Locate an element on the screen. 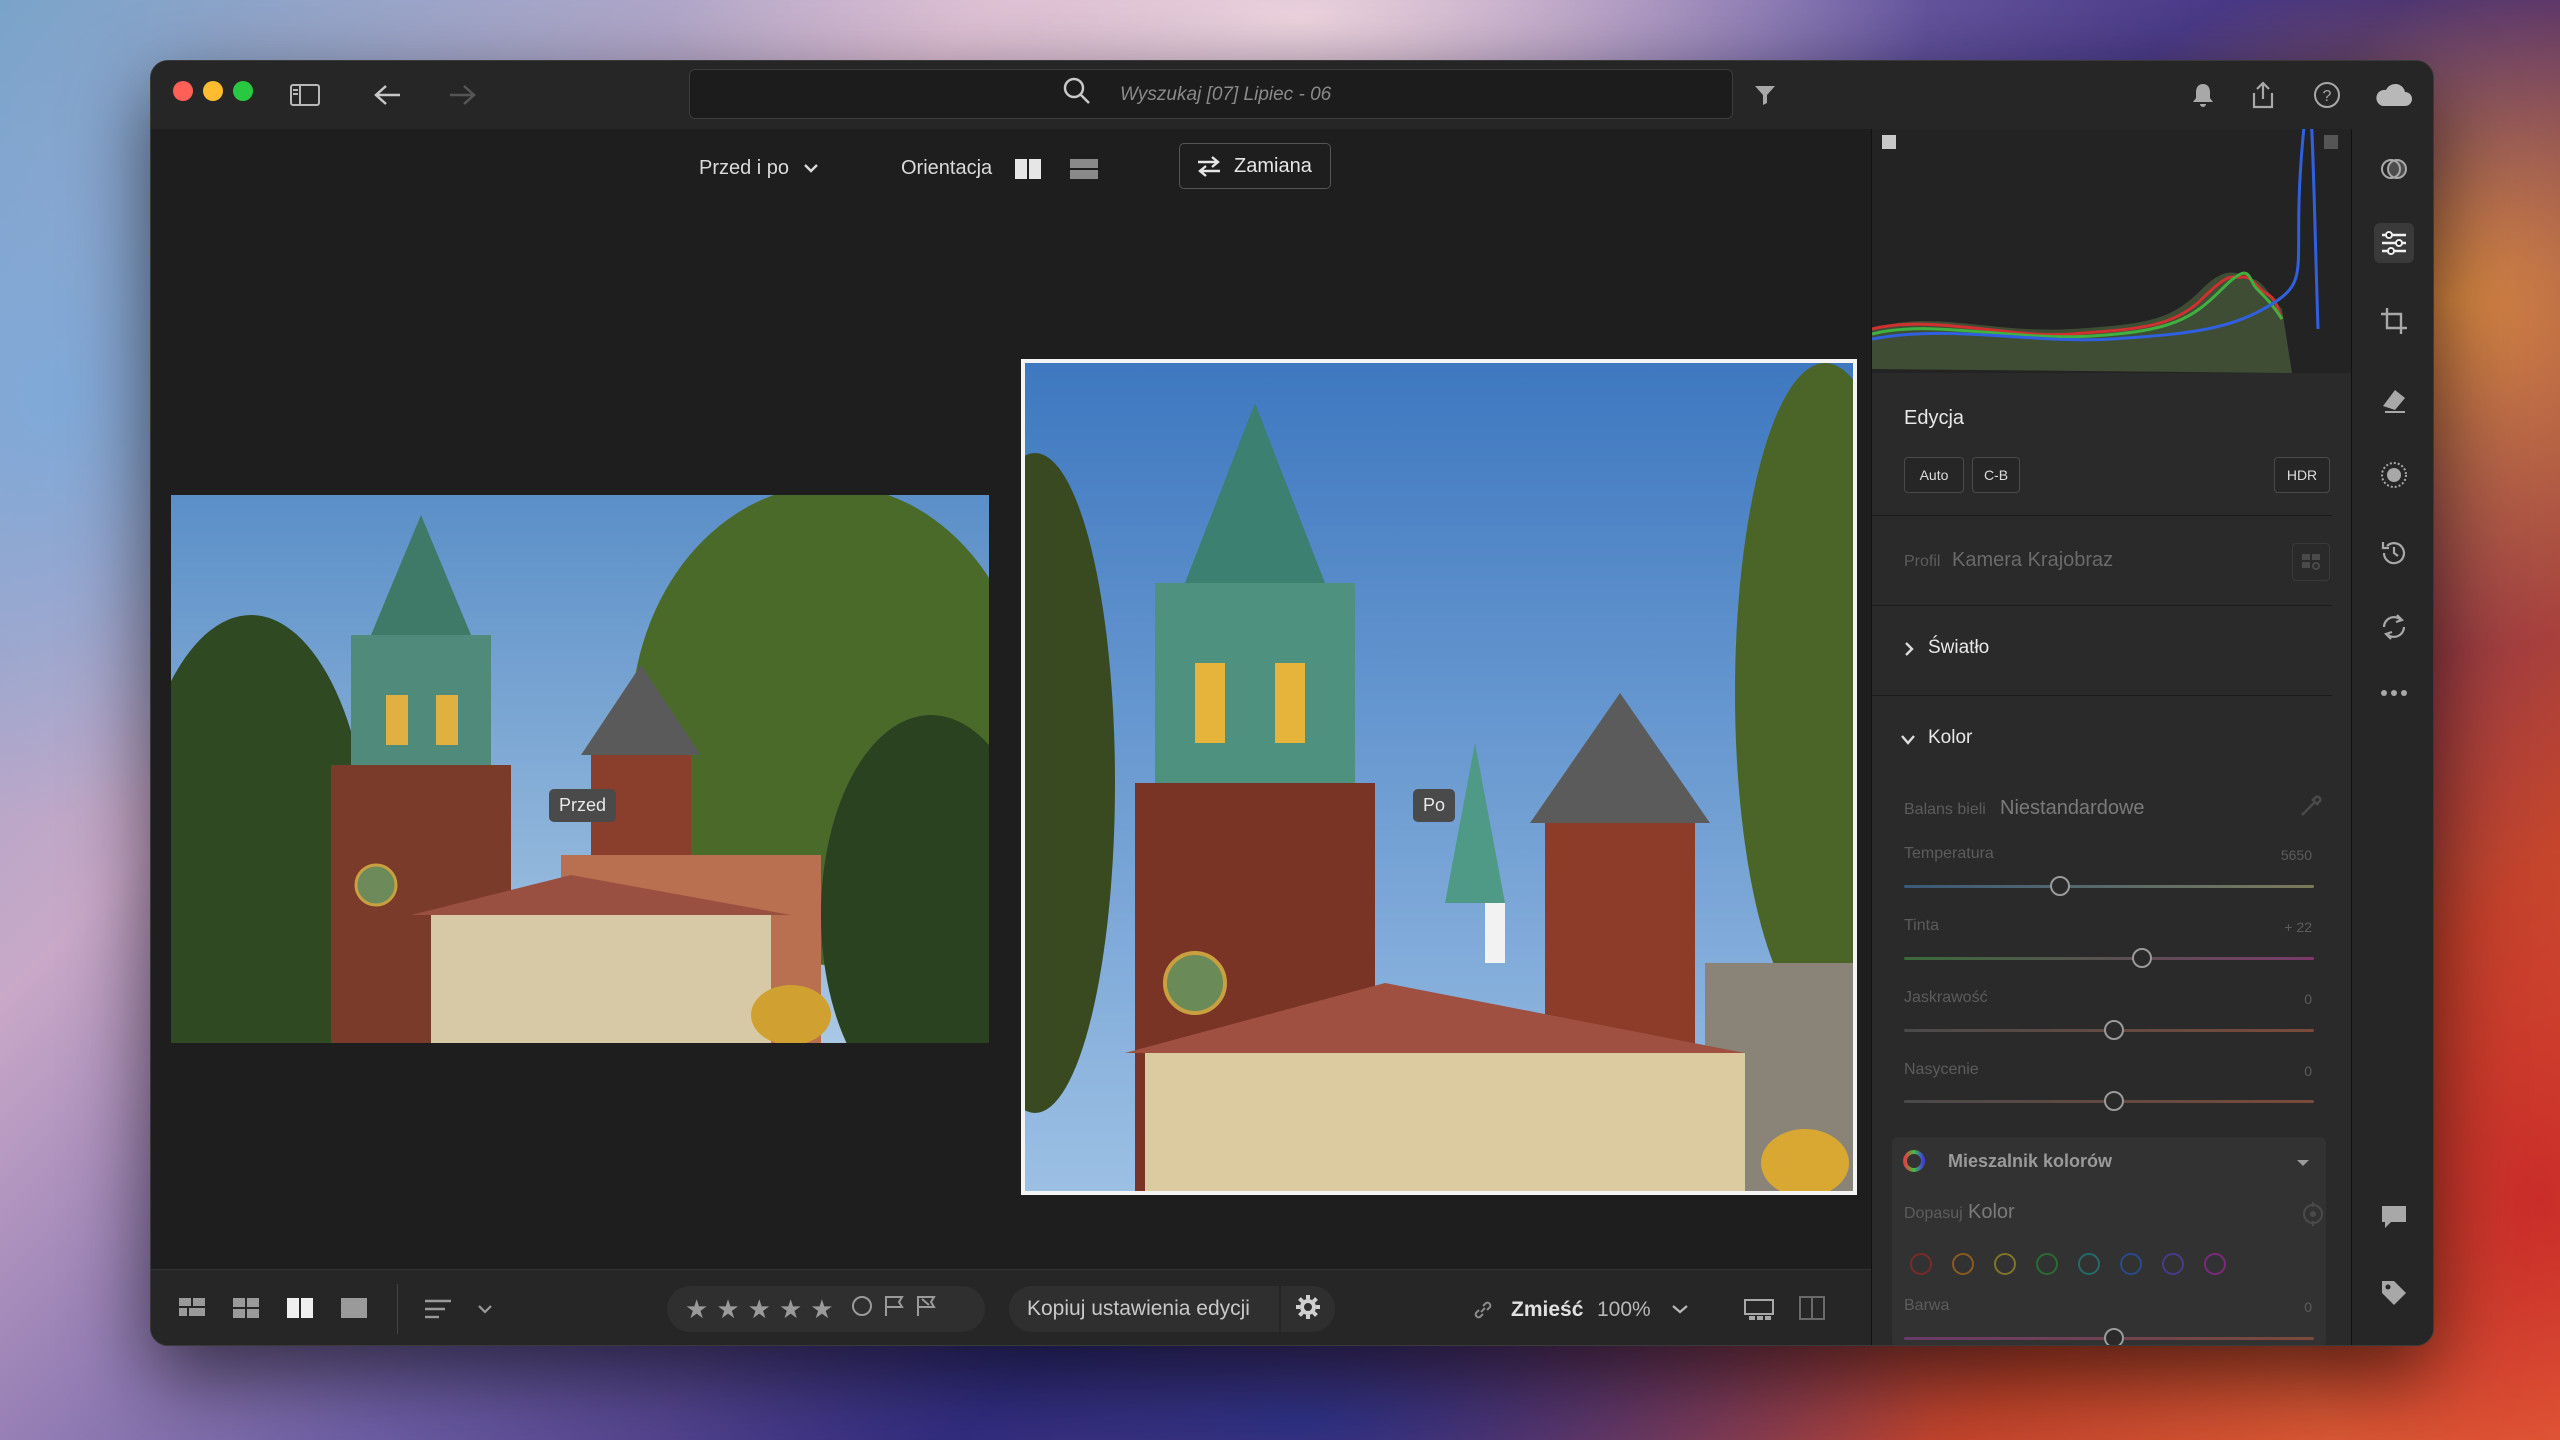  compare-view-icon is located at coordinates (300, 1310).